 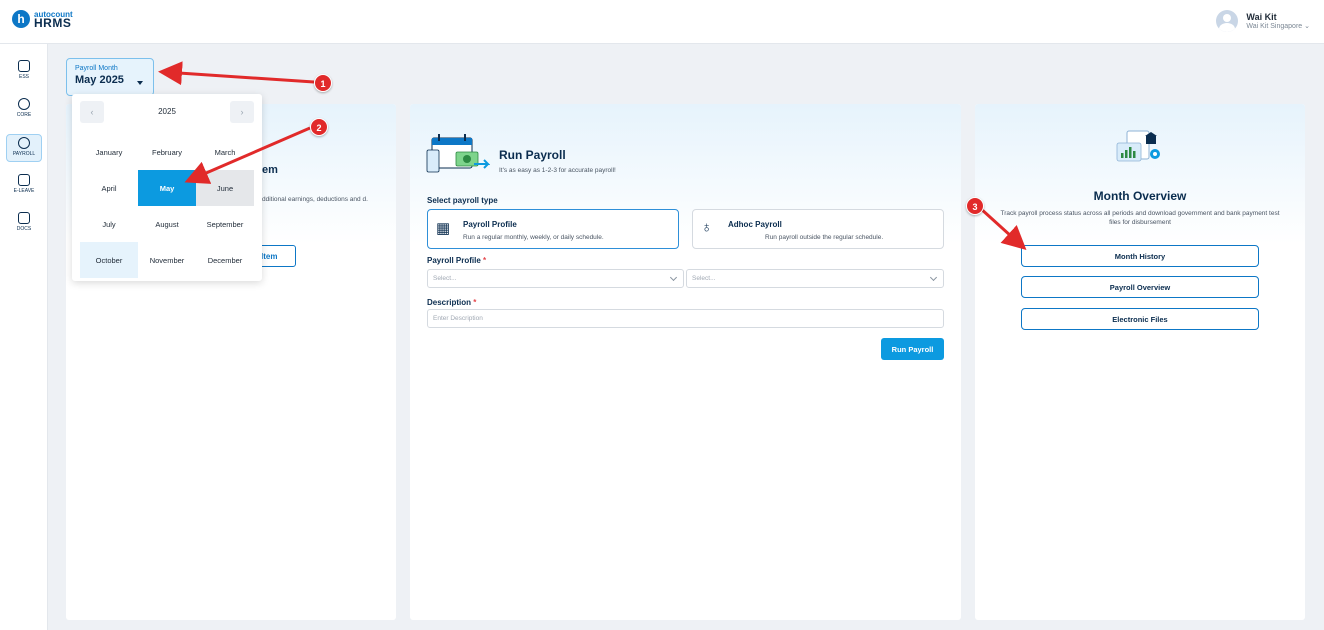 I want to click on logo-product: HRMS, so click(x=53, y=23).